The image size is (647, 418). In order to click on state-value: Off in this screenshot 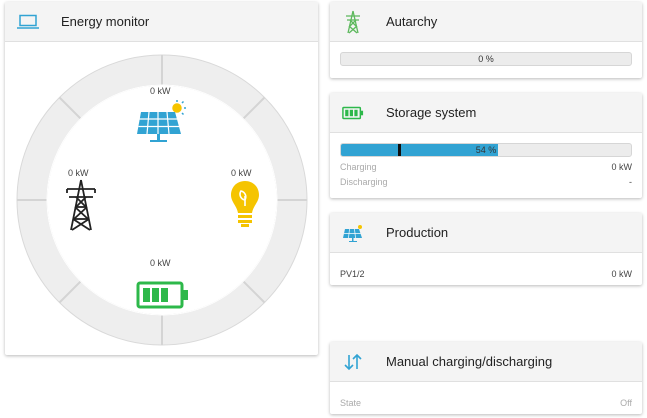, I will do `click(626, 403)`.